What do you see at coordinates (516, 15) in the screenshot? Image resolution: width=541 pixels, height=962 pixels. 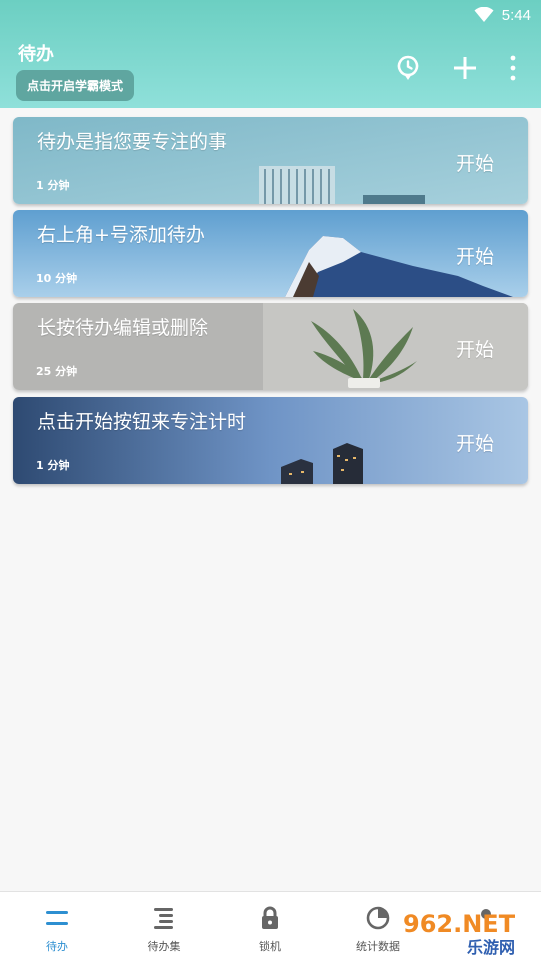 I see `status-time: 5:44` at bounding box center [516, 15].